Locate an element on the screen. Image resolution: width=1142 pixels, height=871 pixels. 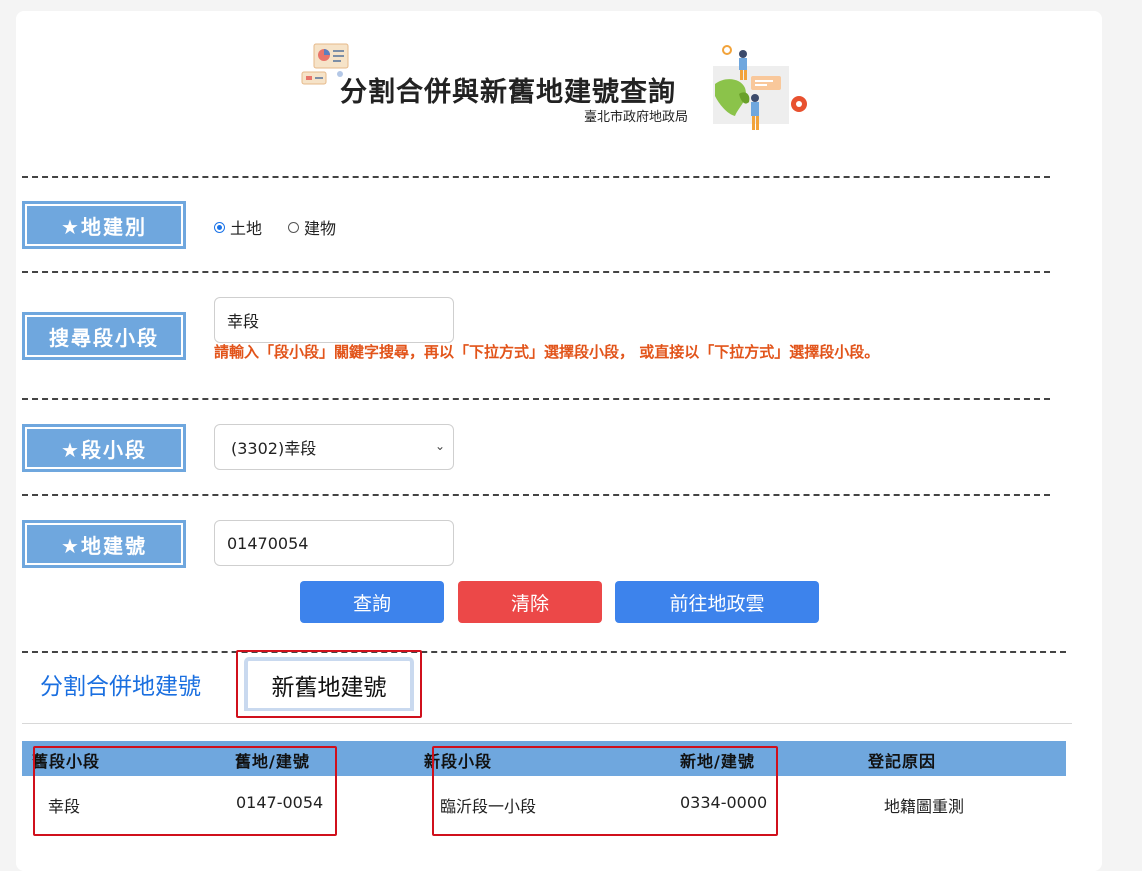
chevron-down-icon: ⌄ is located at coordinates (439, 446).